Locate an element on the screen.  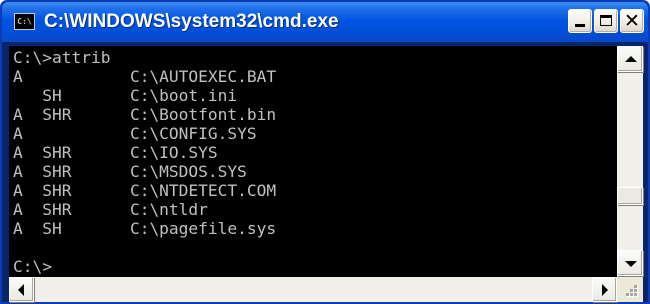
scroll-up-button is located at coordinates (630, 59).